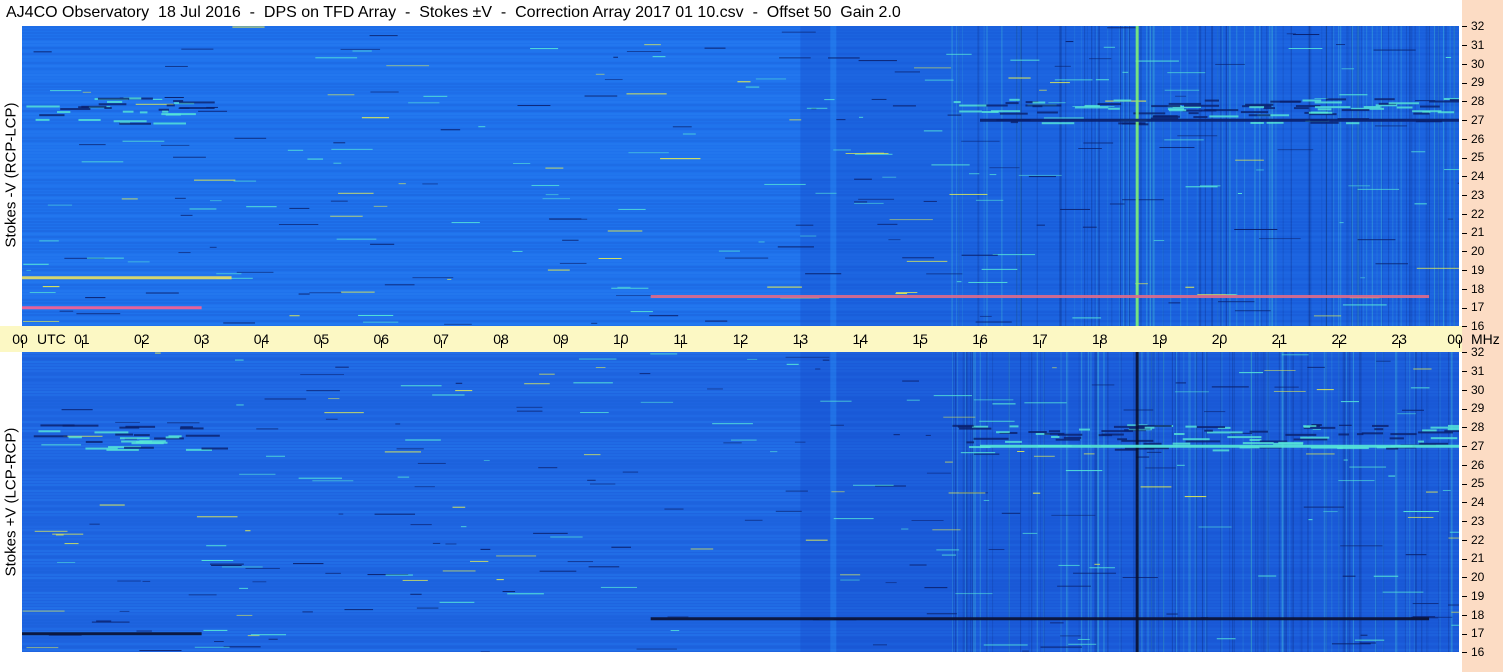 This screenshot has height=672, width=1503. What do you see at coordinates (1219, 446) in the screenshot?
I see `spectrogram-band` at bounding box center [1219, 446].